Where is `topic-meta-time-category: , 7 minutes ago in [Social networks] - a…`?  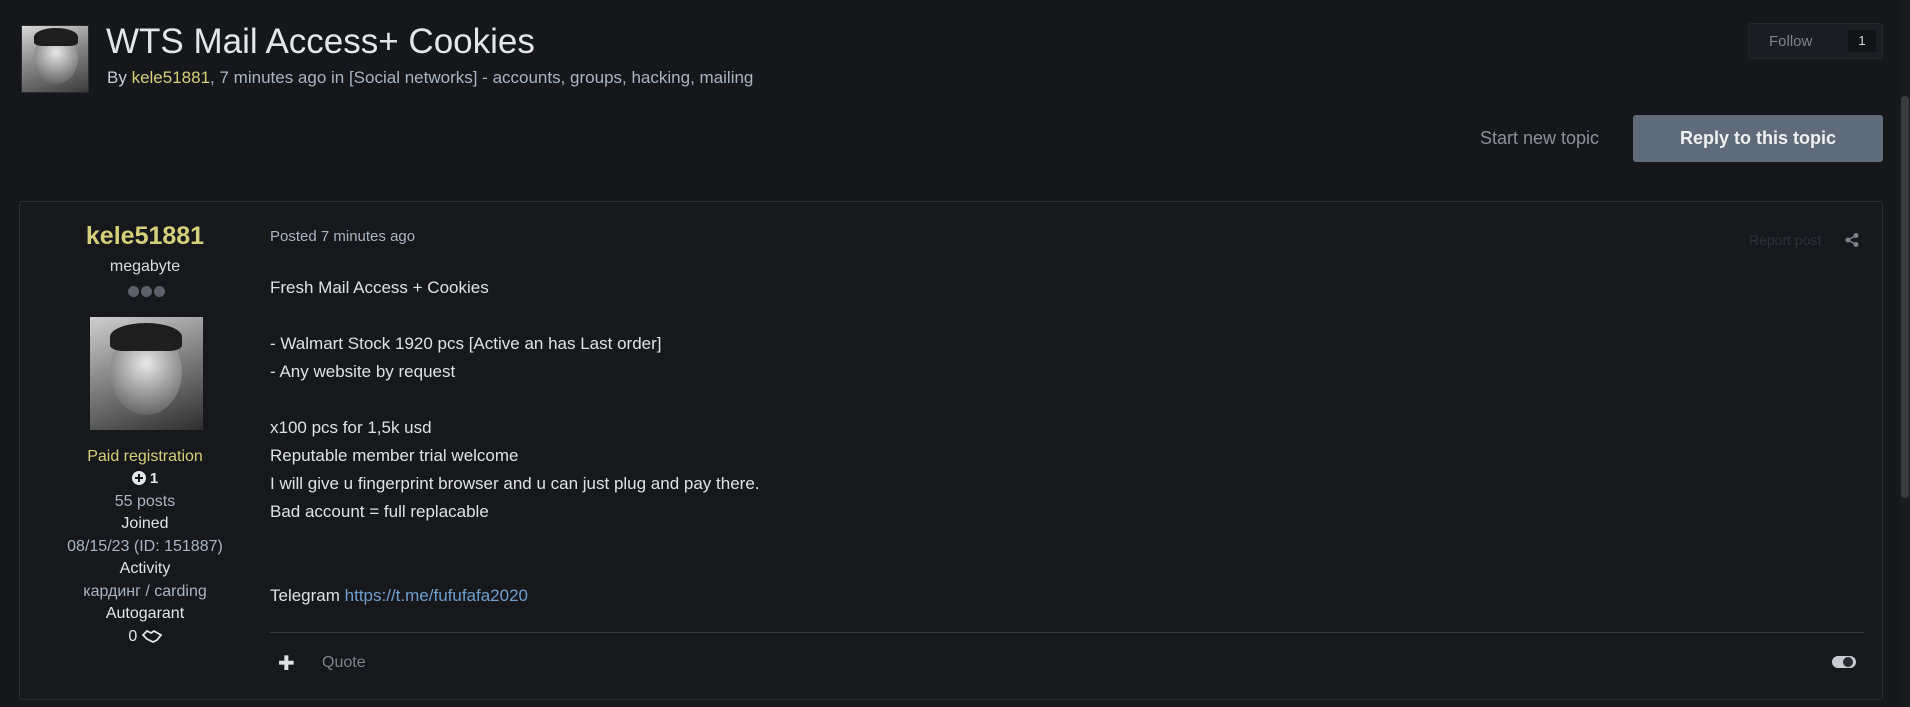
topic-meta-time-category: , 7 minutes ago in [Social networks] - a… is located at coordinates (481, 77).